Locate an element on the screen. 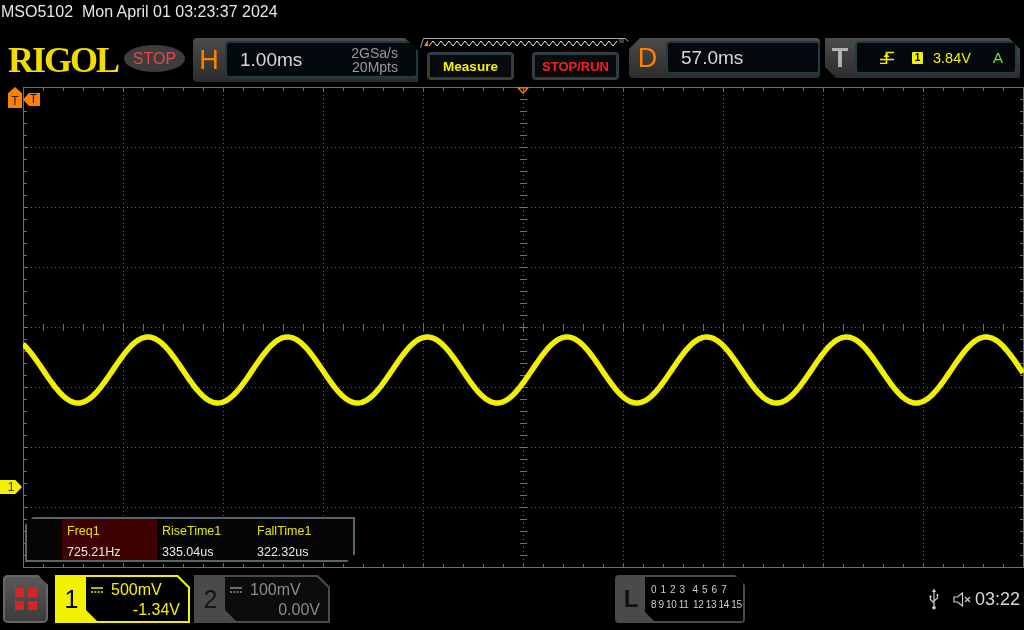 This screenshot has height=630, width=1024. trigger-source: 1 is located at coordinates (917, 57).